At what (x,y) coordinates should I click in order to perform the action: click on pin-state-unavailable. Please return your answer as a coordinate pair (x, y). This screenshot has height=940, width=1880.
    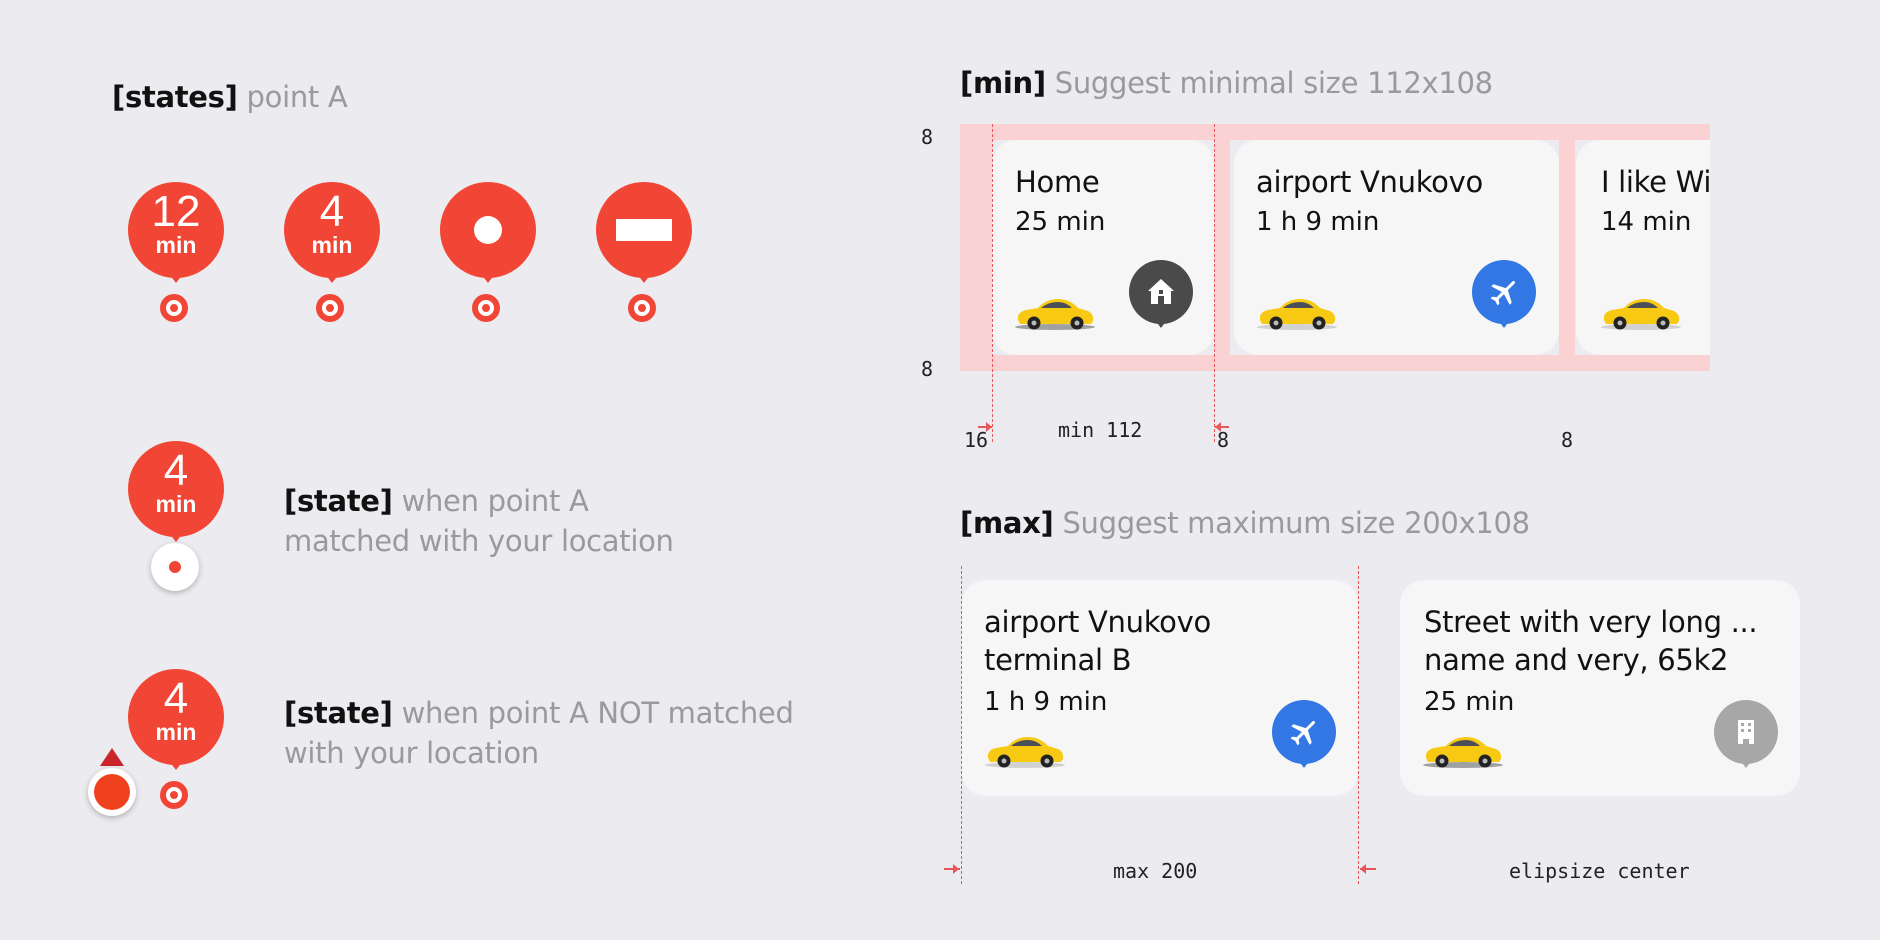
    Looking at the image, I should click on (644, 252).